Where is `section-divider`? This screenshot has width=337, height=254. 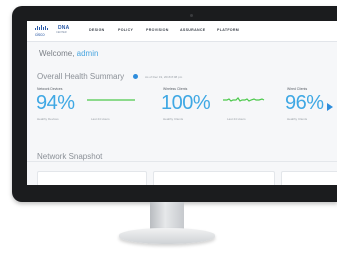 section-divider is located at coordinates (182, 161).